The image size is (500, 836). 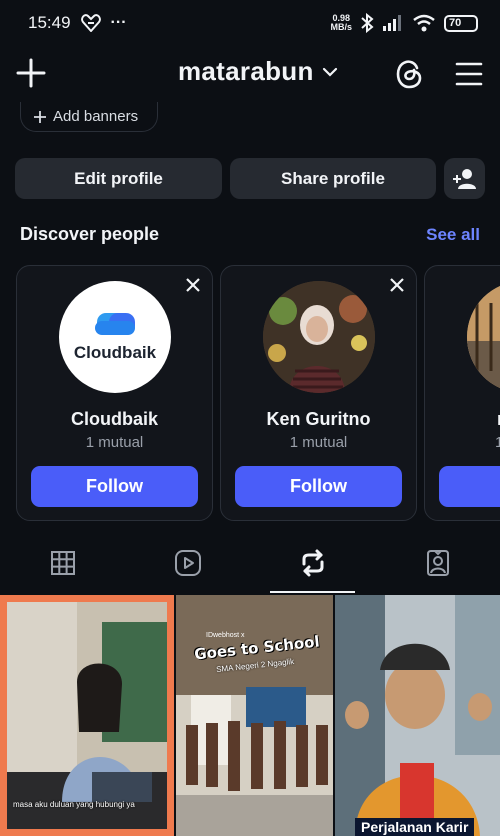 What do you see at coordinates (453, 235) in the screenshot?
I see `see-all-link: See all` at bounding box center [453, 235].